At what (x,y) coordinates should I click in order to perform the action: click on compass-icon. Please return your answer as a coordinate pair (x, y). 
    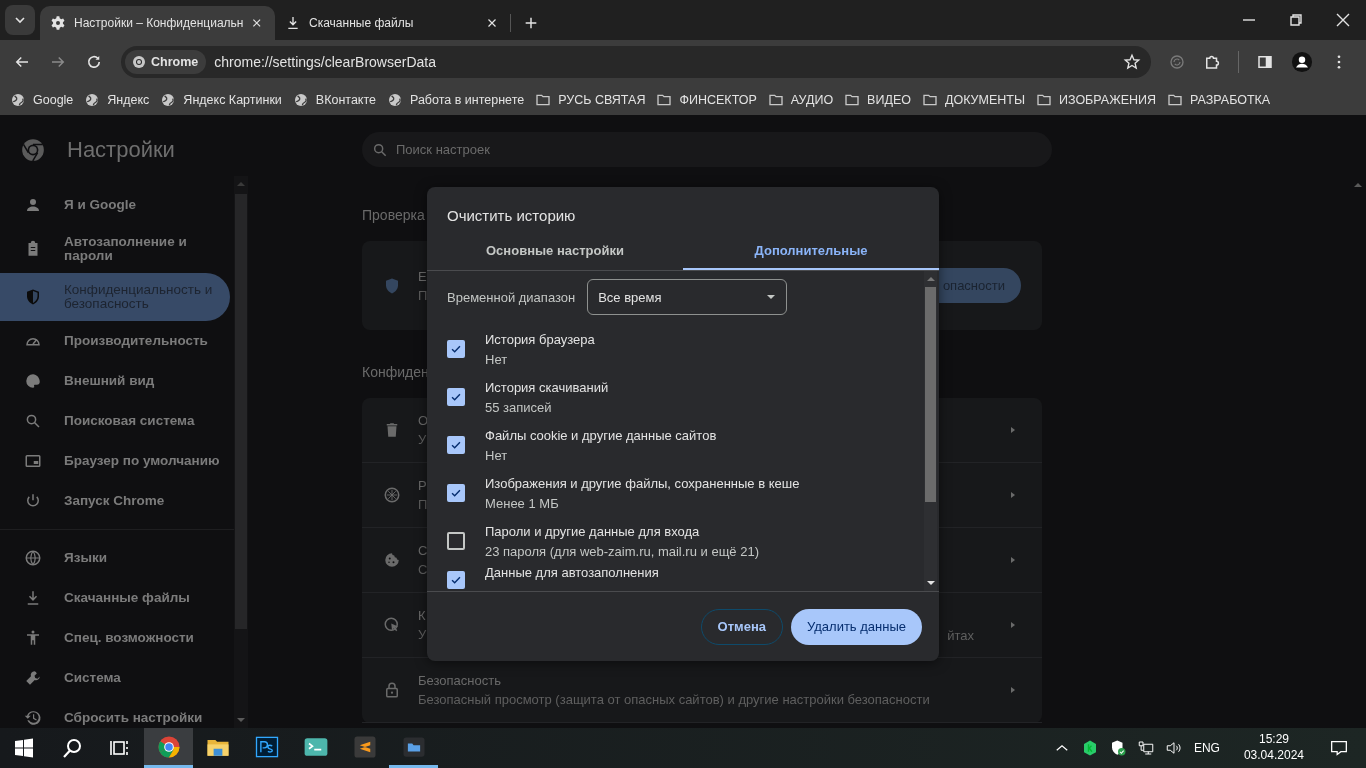
    Looking at the image, I should click on (392, 495).